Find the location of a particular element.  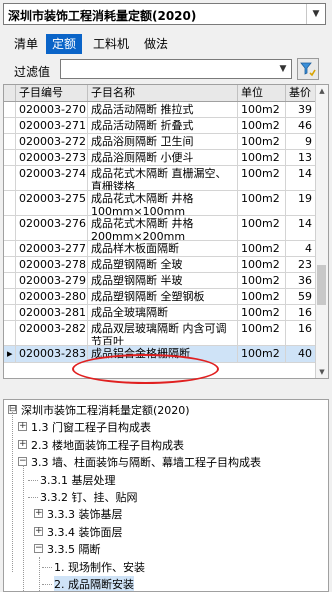

tab-quota: 定额 is located at coordinates (64, 44).